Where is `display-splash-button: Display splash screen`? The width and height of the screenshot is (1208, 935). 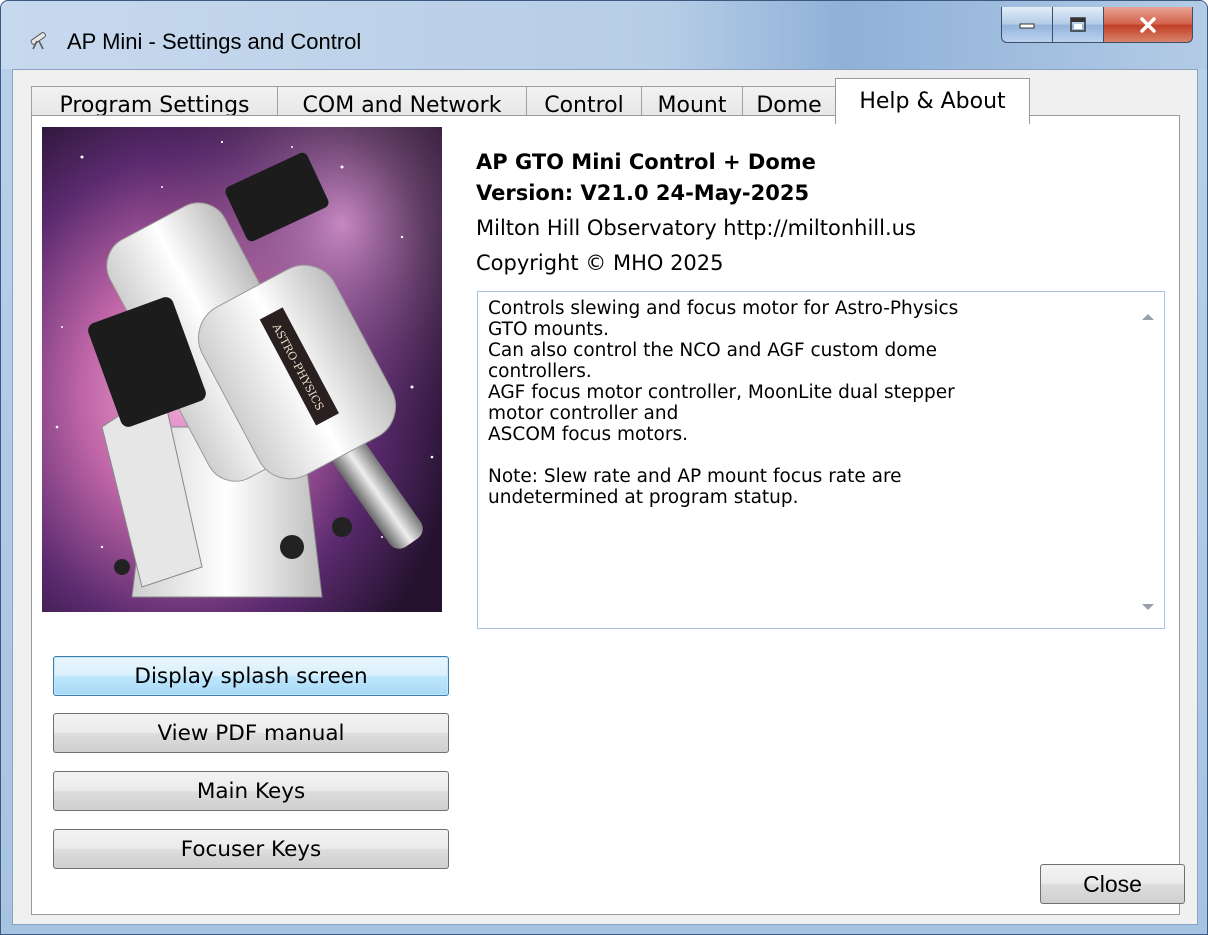
display-splash-button: Display splash screen is located at coordinates (251, 676).